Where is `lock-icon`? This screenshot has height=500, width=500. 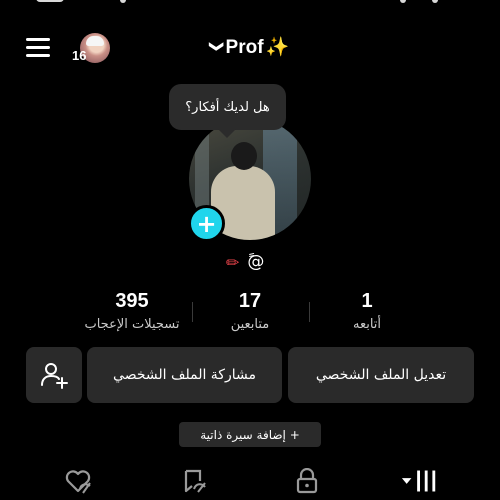
lock-icon is located at coordinates (307, 481).